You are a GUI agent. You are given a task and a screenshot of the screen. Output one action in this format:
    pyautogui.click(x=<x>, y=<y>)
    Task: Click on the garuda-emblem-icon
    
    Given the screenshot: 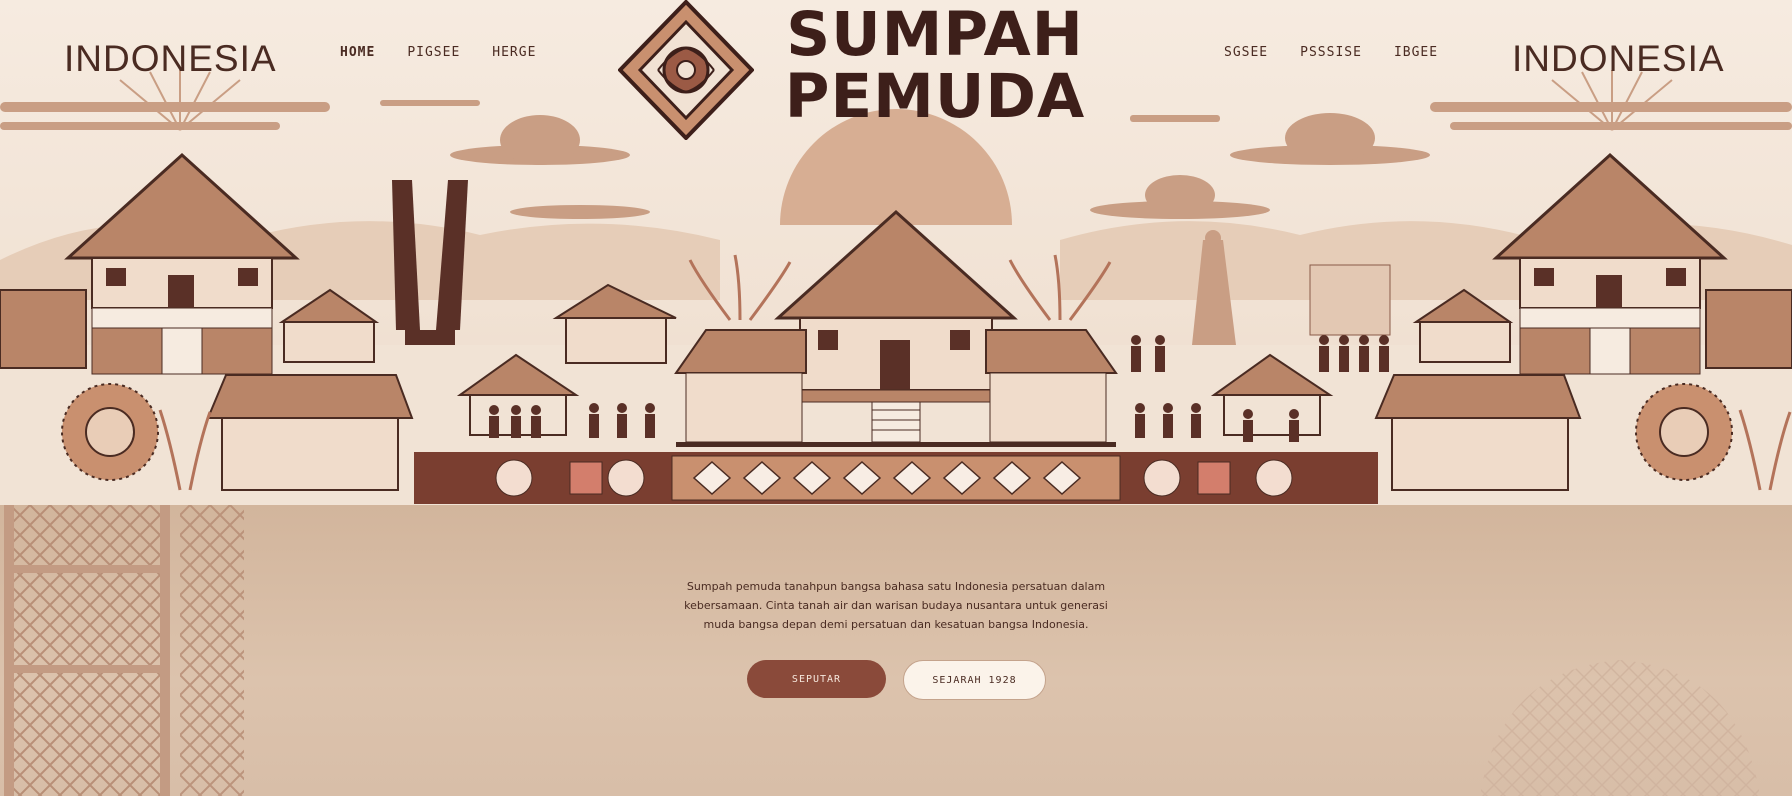 What is the action you would take?
    pyautogui.click(x=686, y=70)
    